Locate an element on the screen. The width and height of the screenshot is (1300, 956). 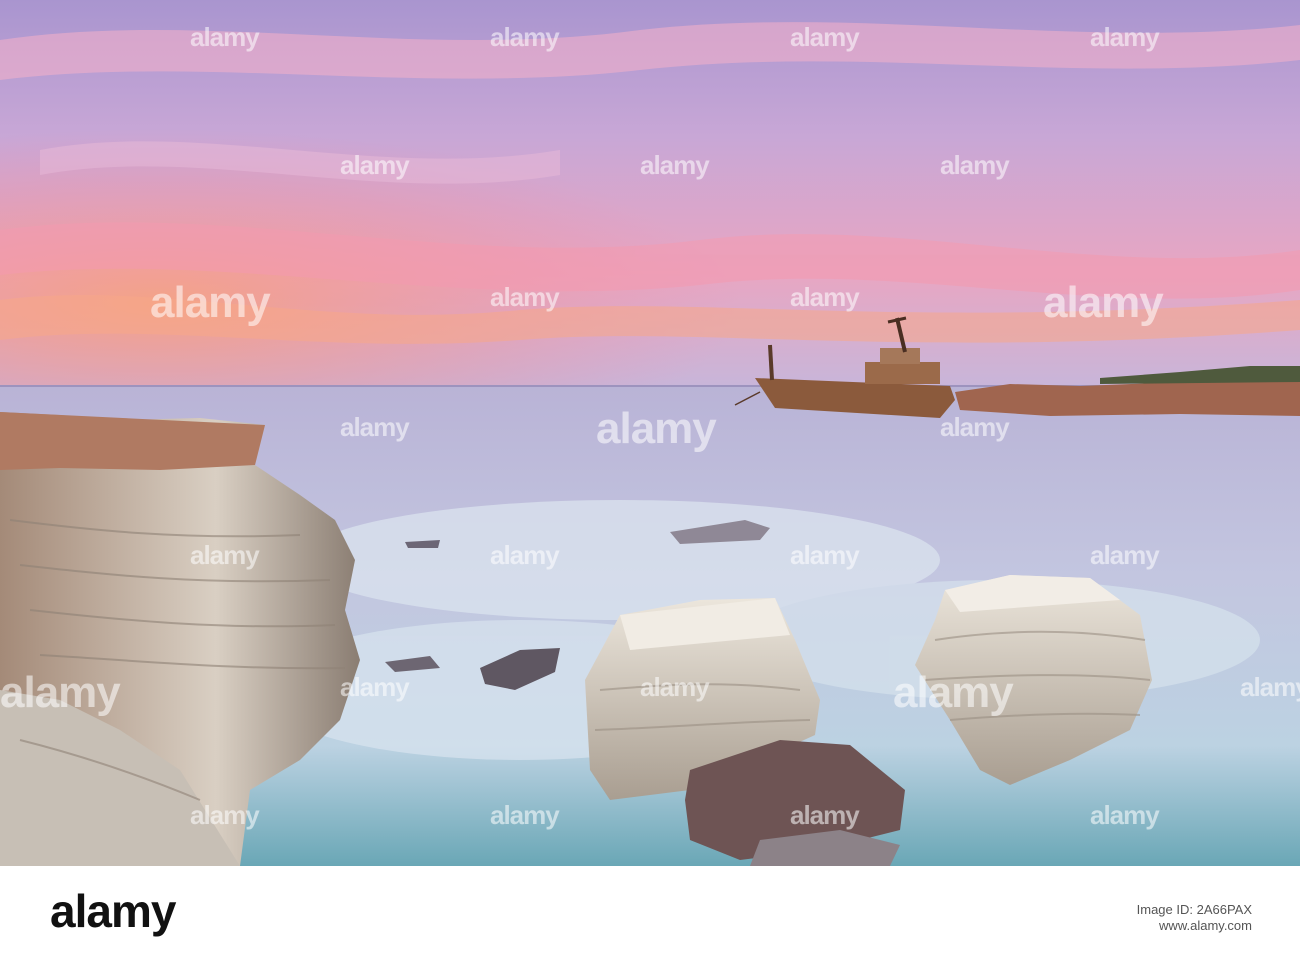
image-id: Image ID: 2A66PAX is located at coordinates (1194, 909).